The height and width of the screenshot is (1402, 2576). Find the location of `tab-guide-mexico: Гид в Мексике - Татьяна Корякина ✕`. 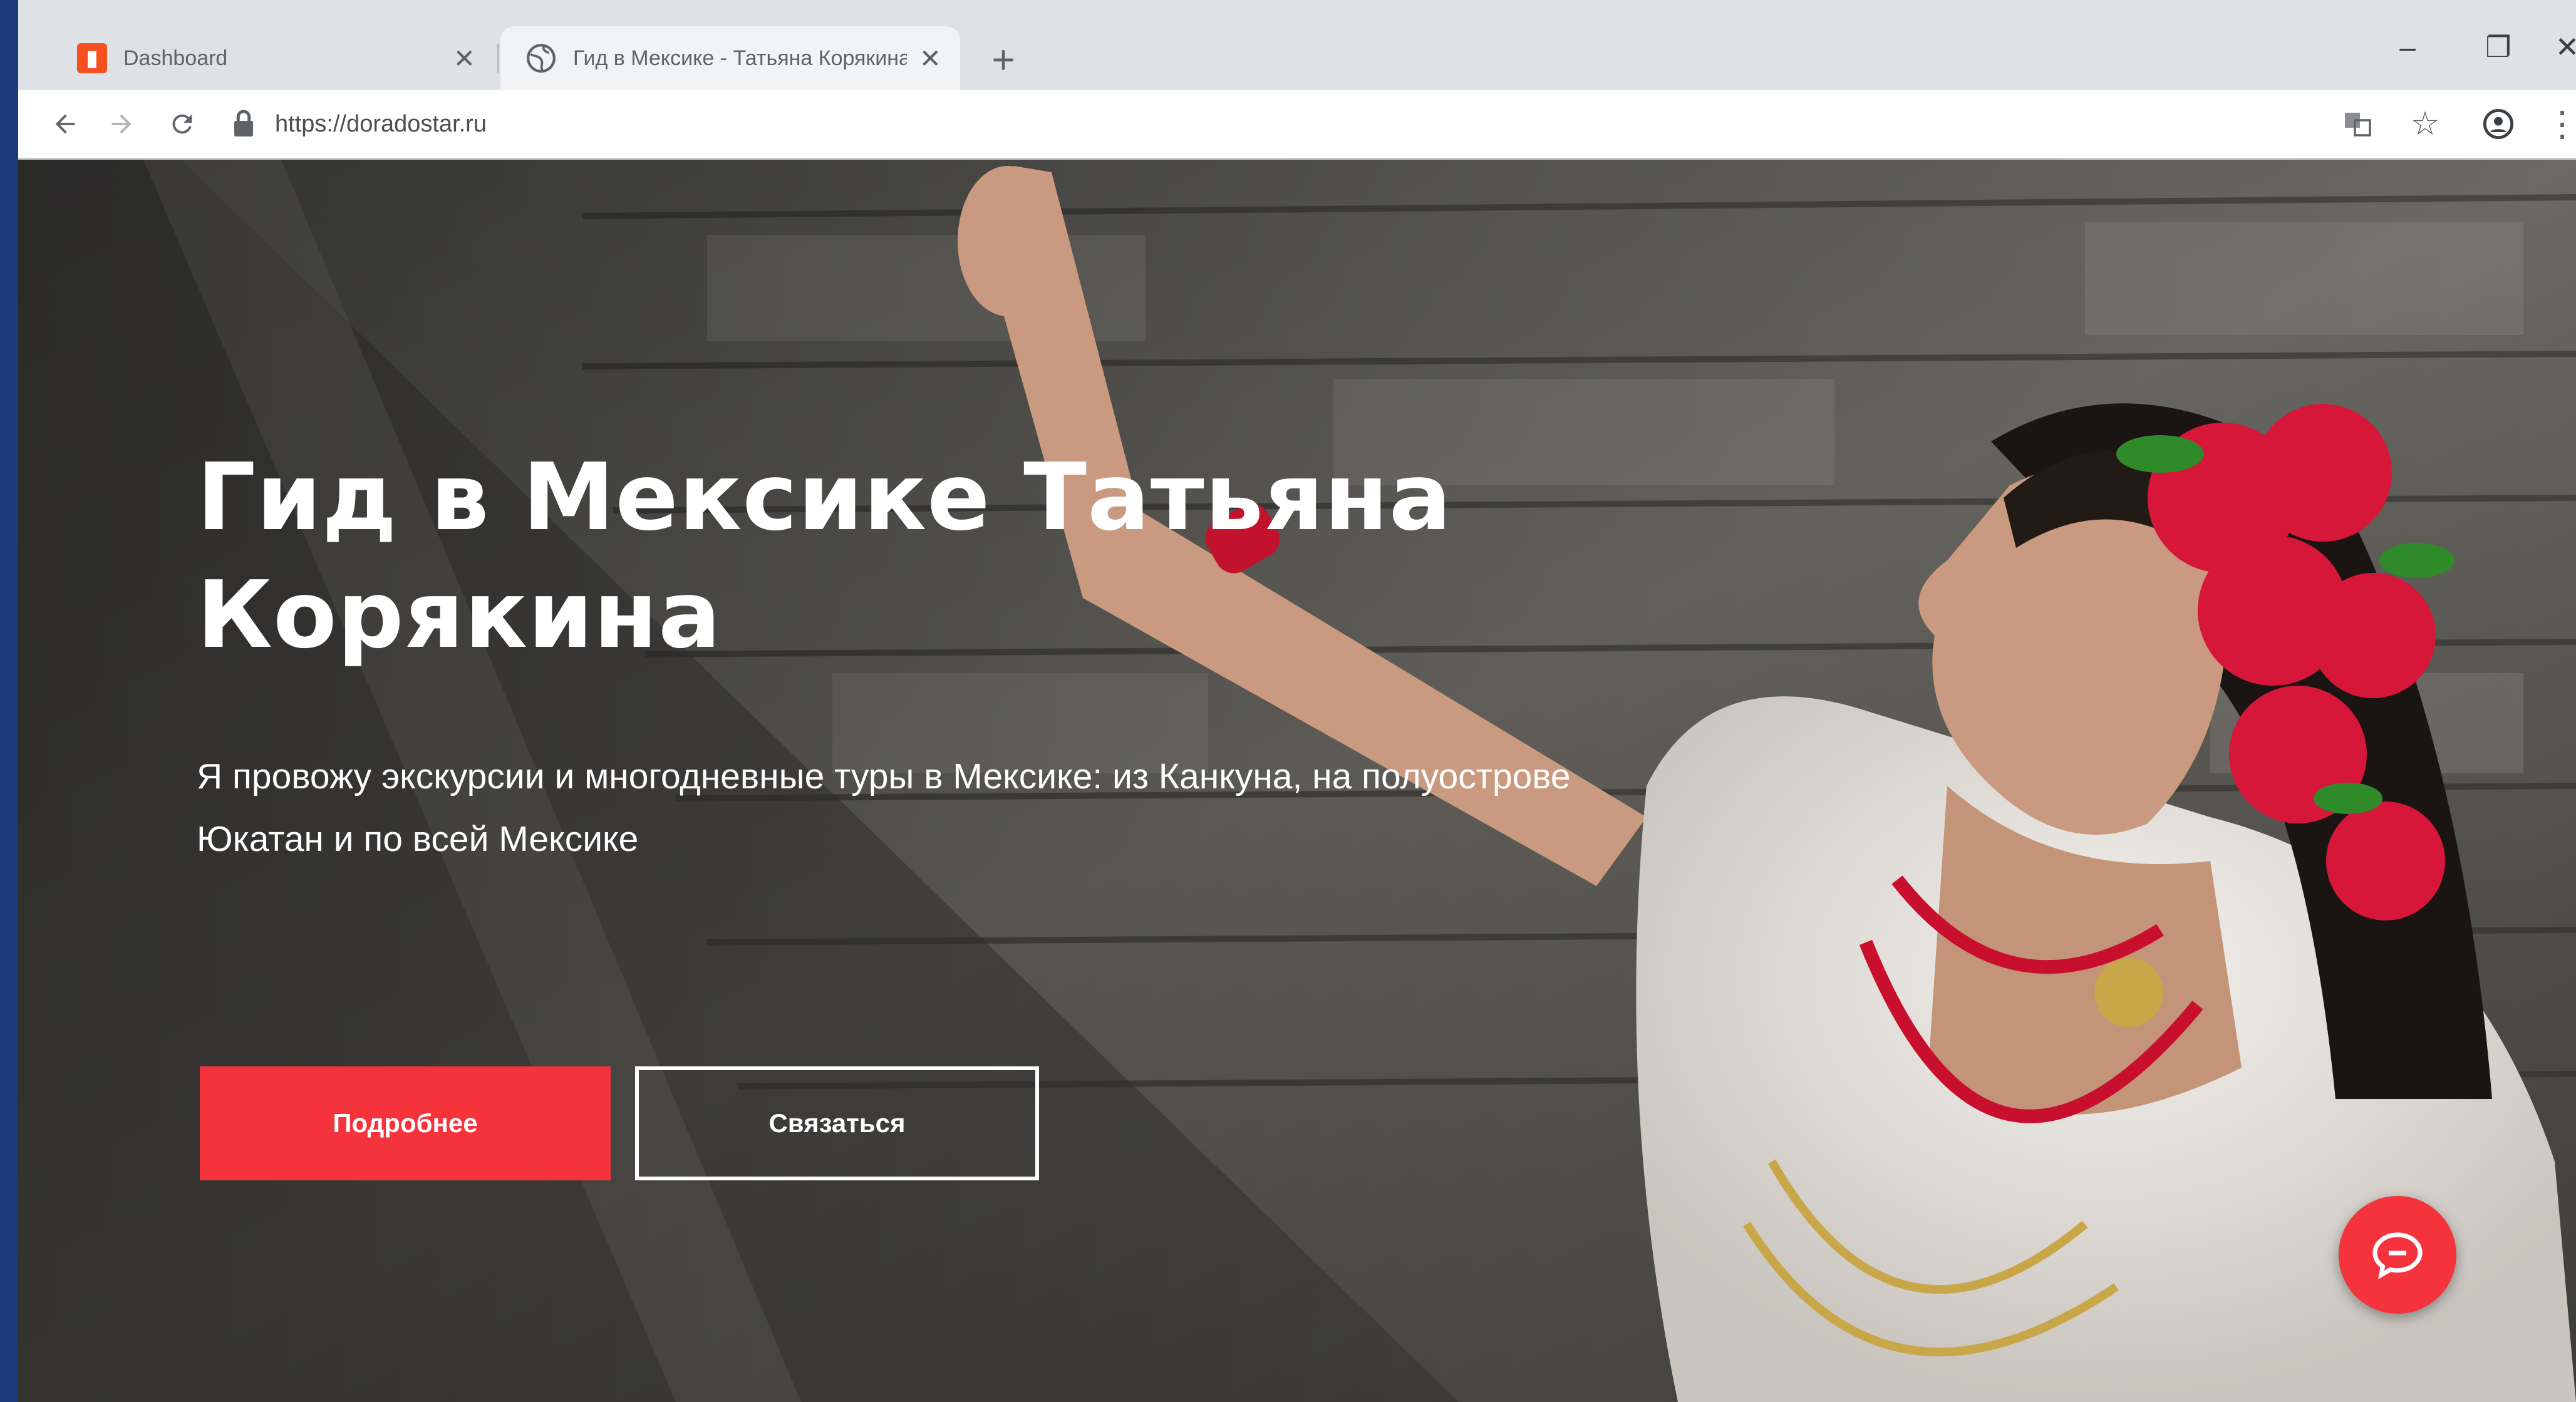

tab-guide-mexico: Гид в Мексике - Татьяна Корякина ✕ is located at coordinates (730, 58).